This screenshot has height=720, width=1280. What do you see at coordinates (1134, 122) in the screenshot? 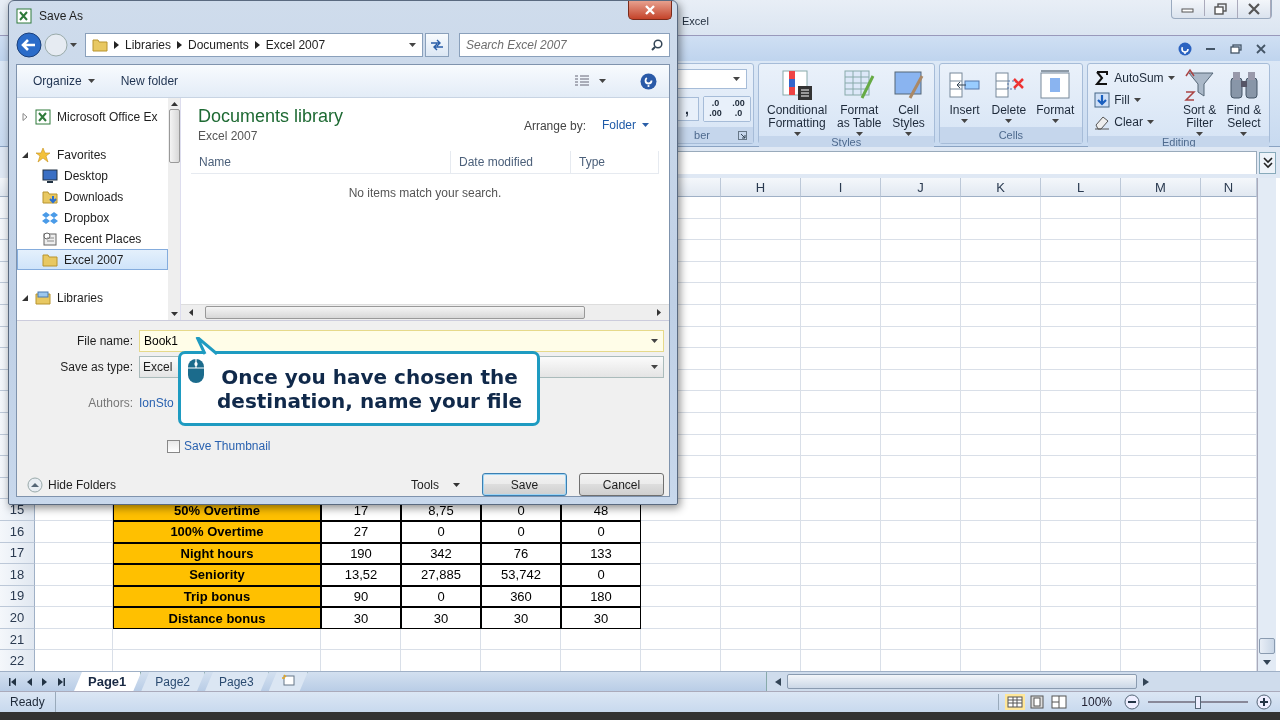
I see `ribbon-button: Clear` at bounding box center [1134, 122].